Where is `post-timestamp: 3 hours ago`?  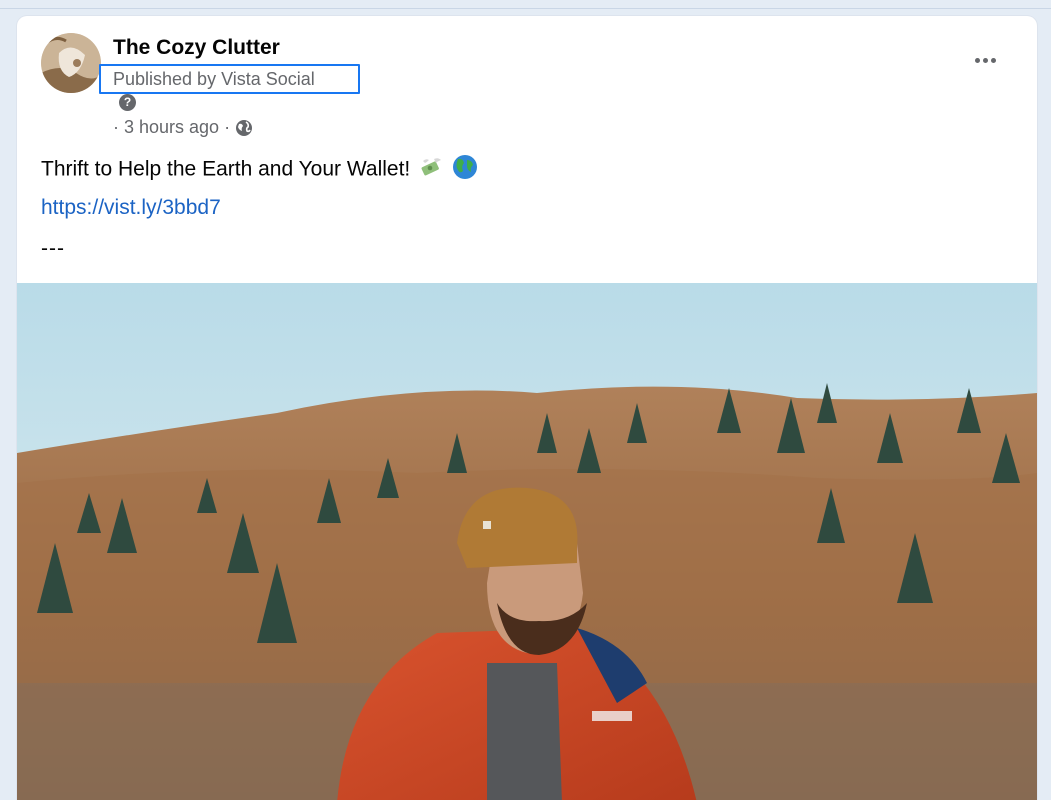
post-timestamp: 3 hours ago is located at coordinates (171, 127).